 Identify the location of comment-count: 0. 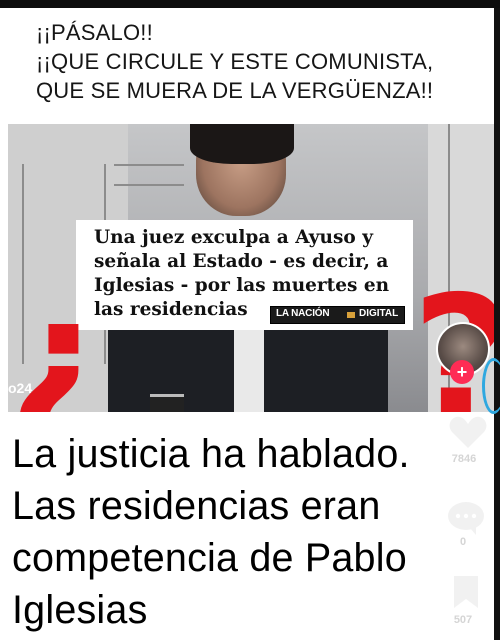
(463, 542).